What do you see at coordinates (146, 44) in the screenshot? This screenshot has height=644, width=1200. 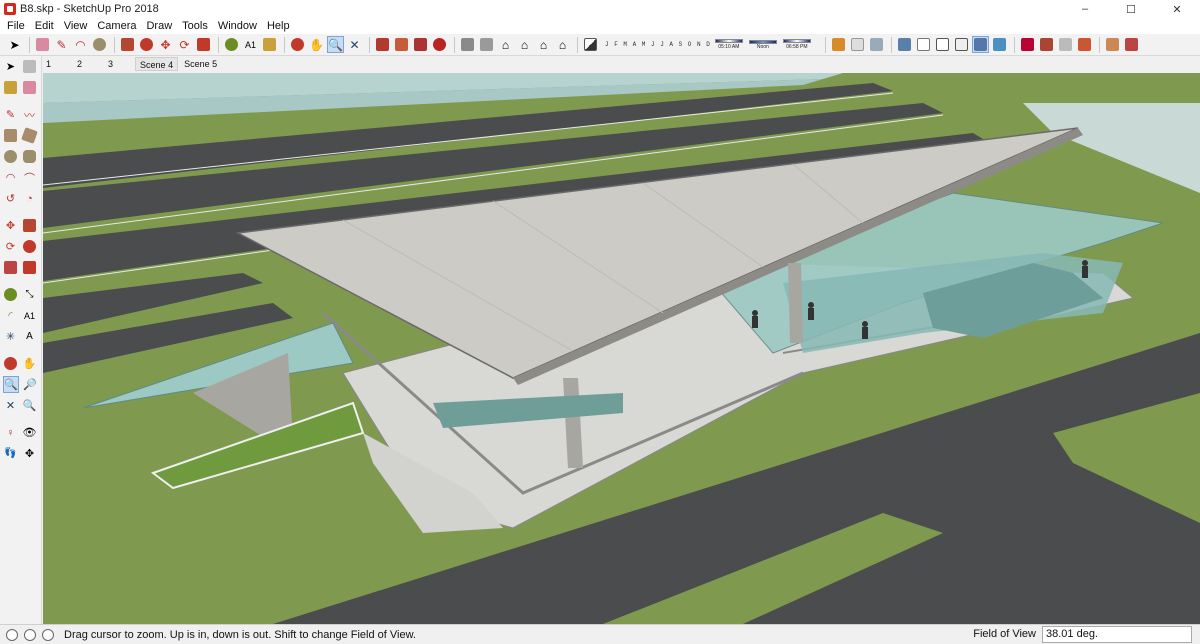 I see `follow-me-button` at bounding box center [146, 44].